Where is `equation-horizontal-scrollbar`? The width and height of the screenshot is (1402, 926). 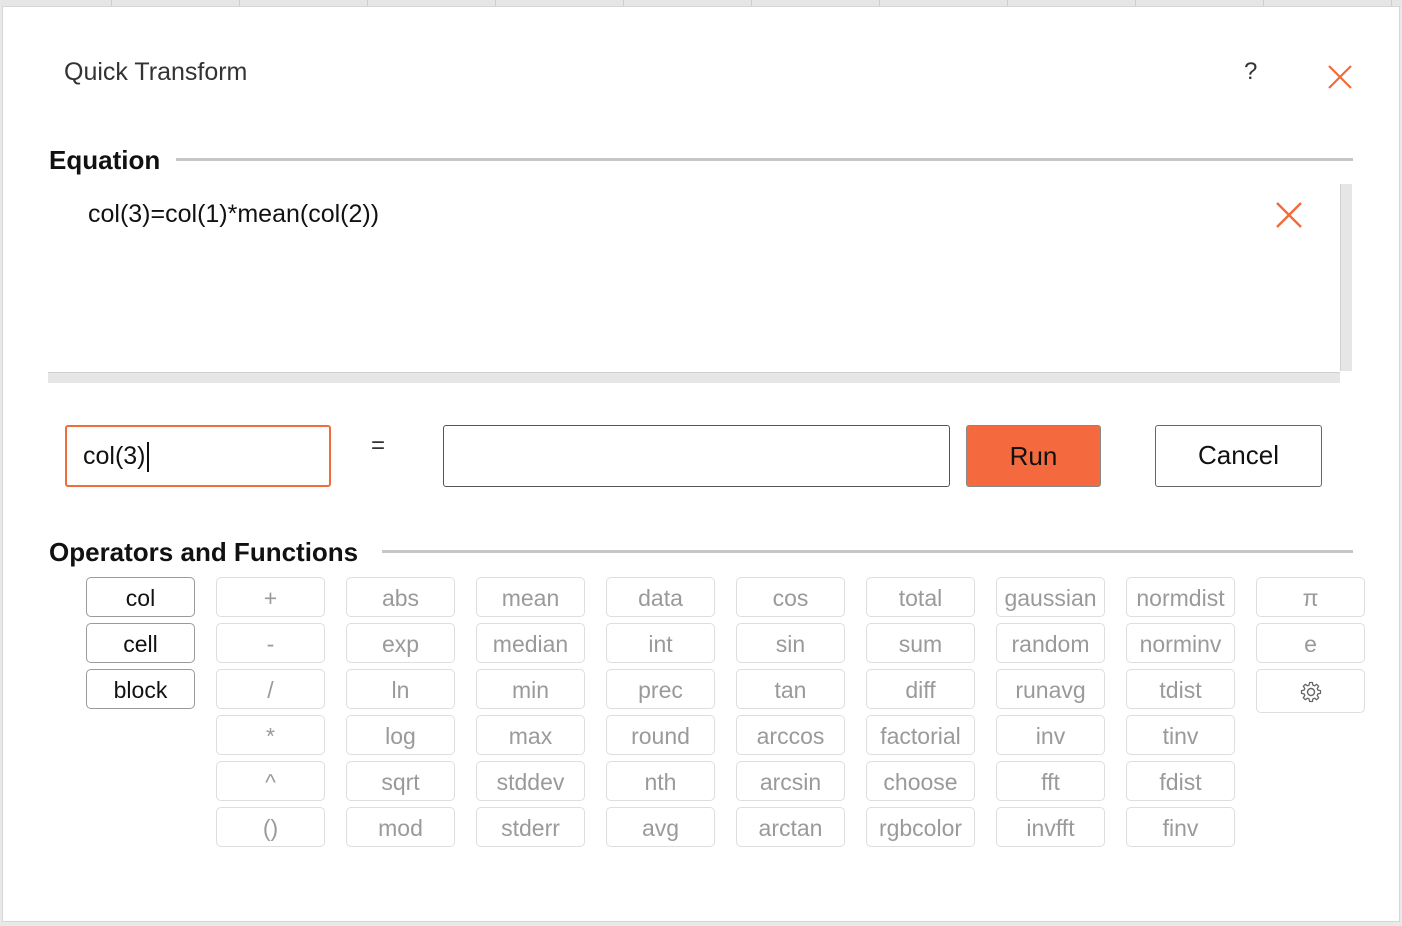
equation-horizontal-scrollbar is located at coordinates (694, 377).